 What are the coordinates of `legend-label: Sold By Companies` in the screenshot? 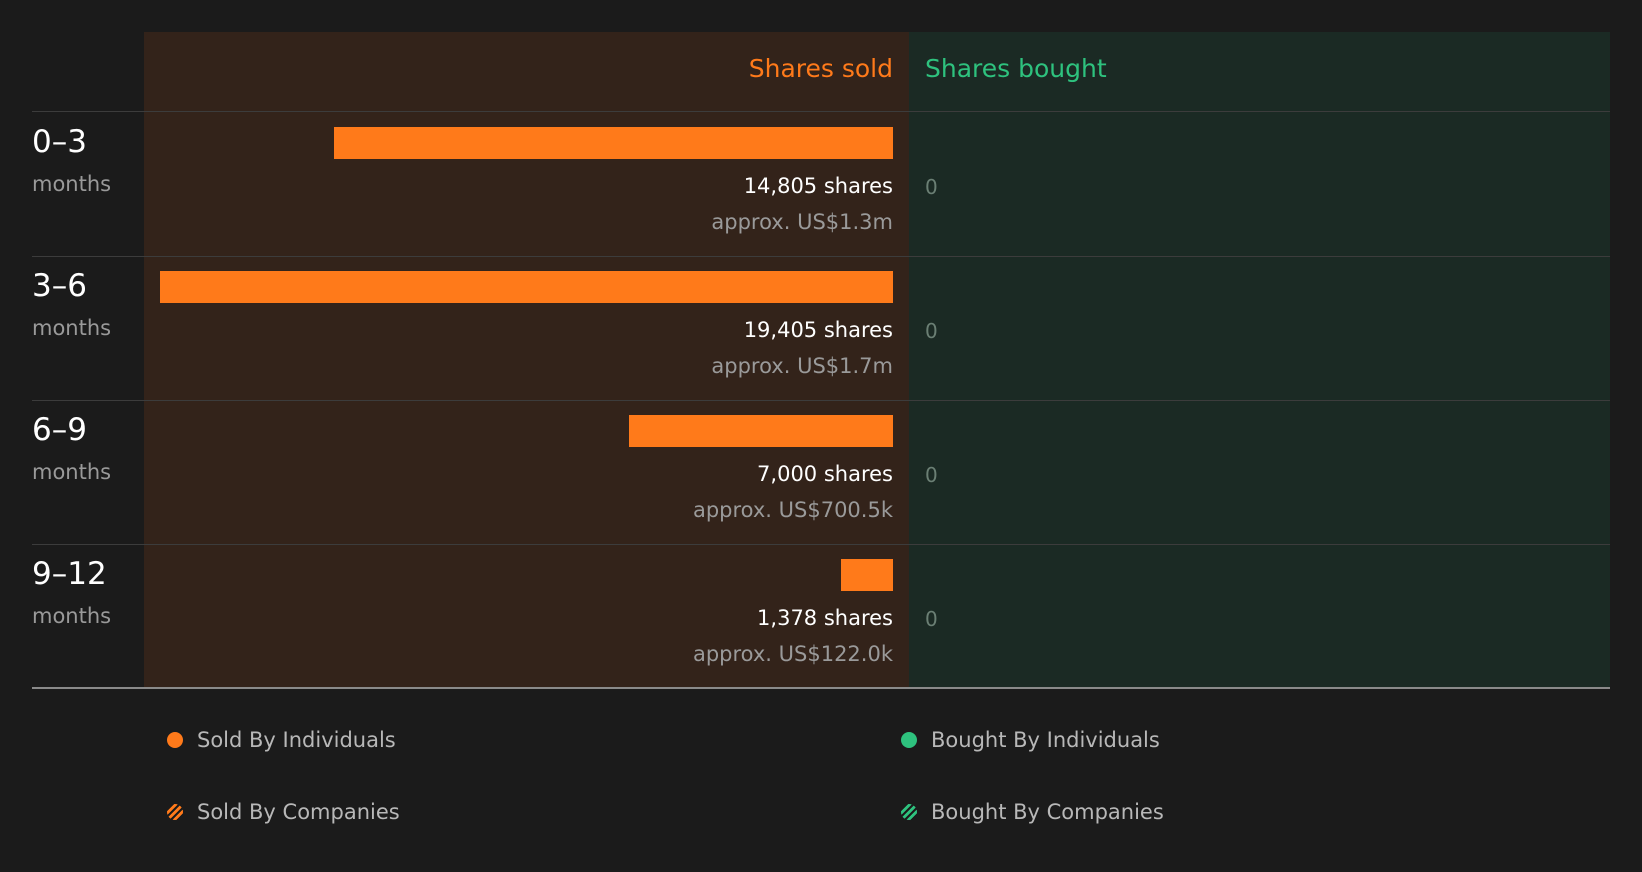 It's located at (298, 812).